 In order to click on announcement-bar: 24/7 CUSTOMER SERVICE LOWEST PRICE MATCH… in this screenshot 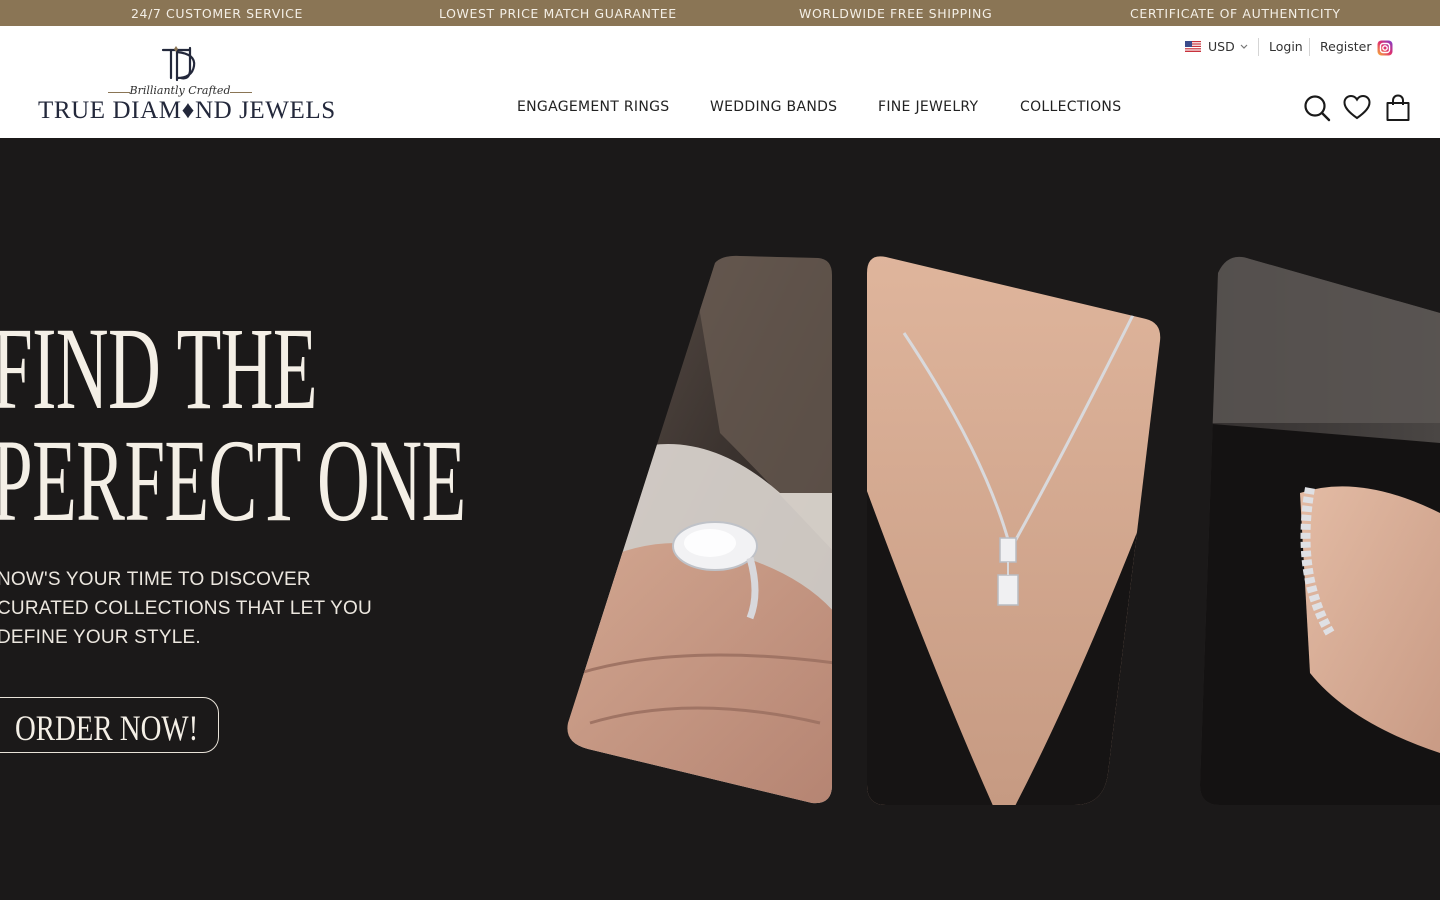, I will do `click(720, 13)`.